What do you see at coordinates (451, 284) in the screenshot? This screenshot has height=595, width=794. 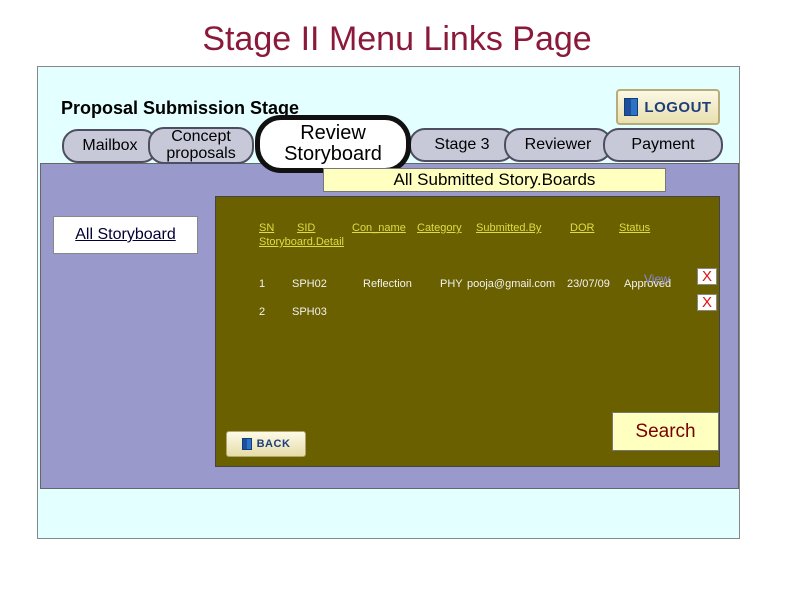 I see `row1-category: PHY` at bounding box center [451, 284].